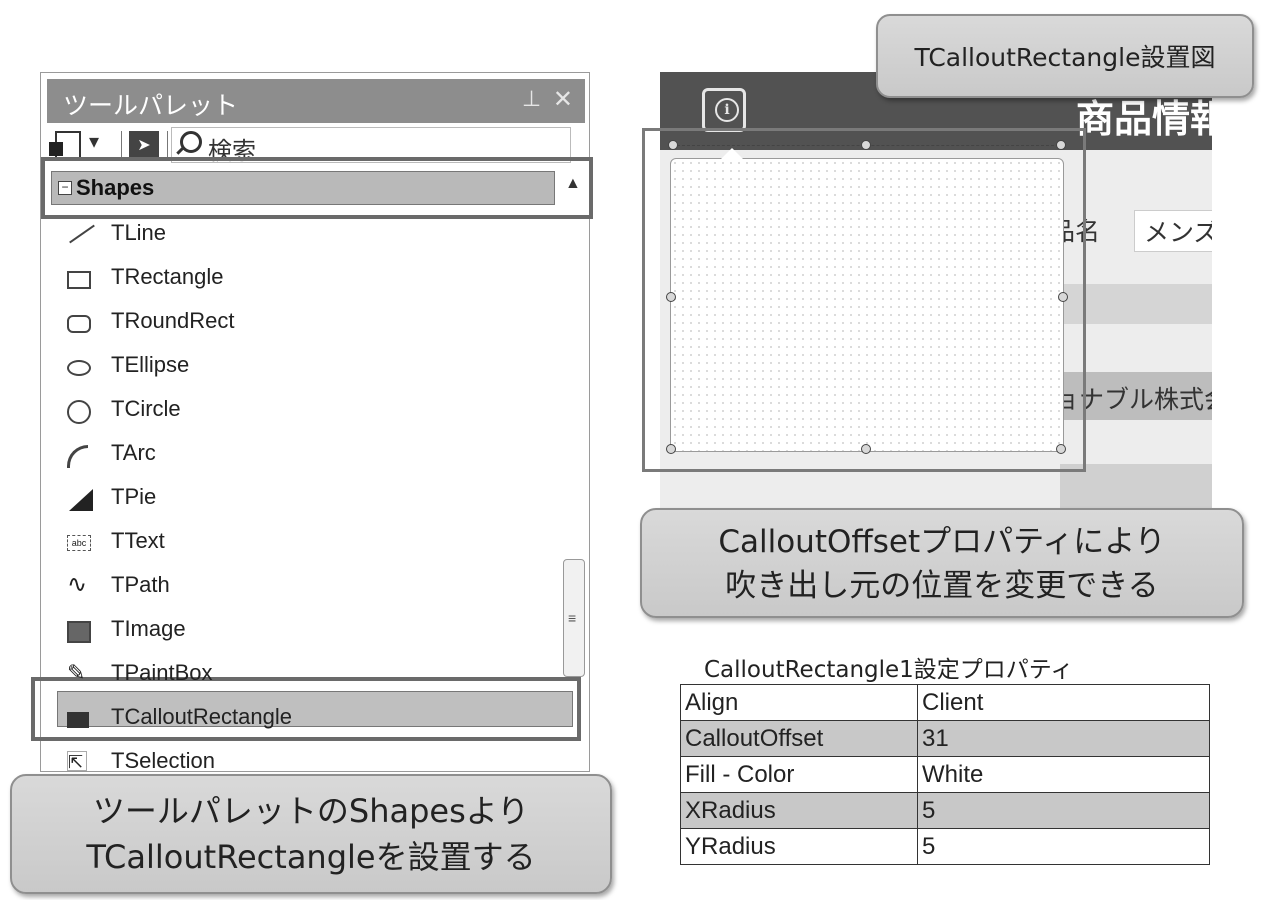  Describe the element at coordinates (79, 412) in the screenshot. I see `circle-icon` at that location.